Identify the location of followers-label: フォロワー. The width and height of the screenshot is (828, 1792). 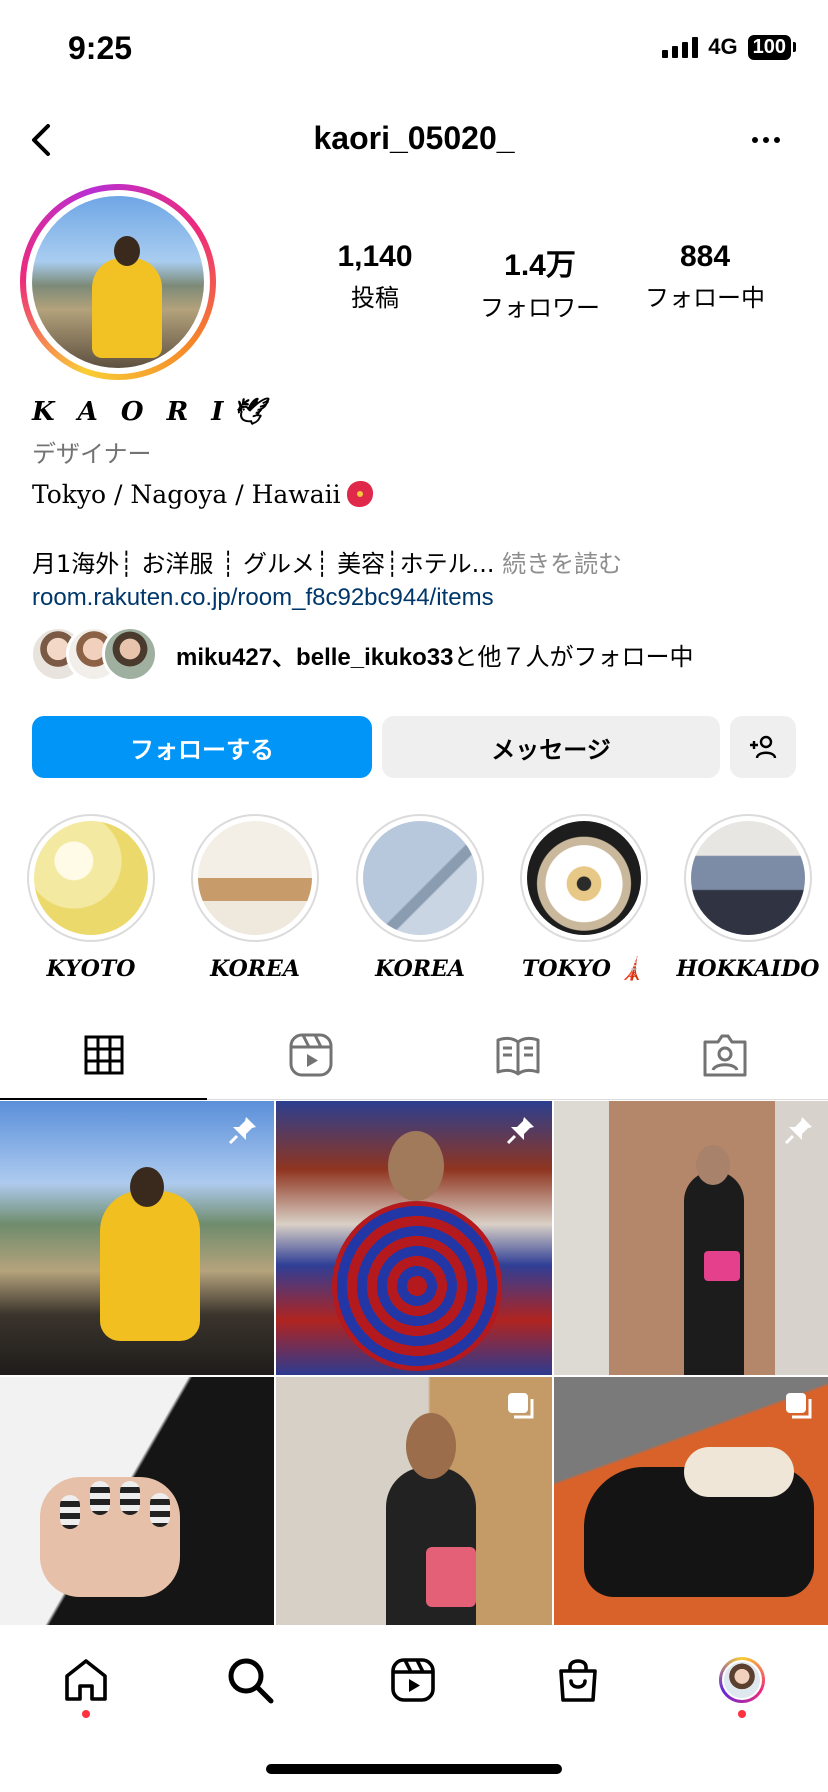
(540, 308).